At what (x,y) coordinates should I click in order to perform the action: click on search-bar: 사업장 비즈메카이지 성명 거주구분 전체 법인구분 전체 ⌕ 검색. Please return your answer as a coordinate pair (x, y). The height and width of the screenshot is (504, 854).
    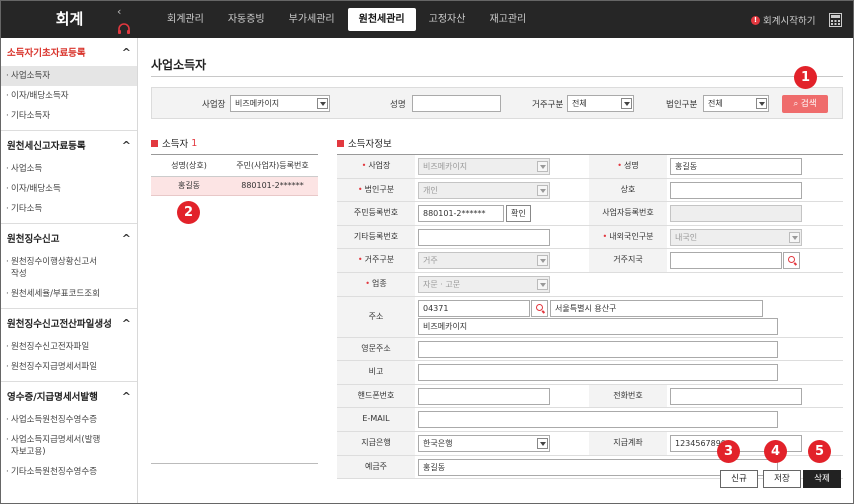
    Looking at the image, I should click on (497, 103).